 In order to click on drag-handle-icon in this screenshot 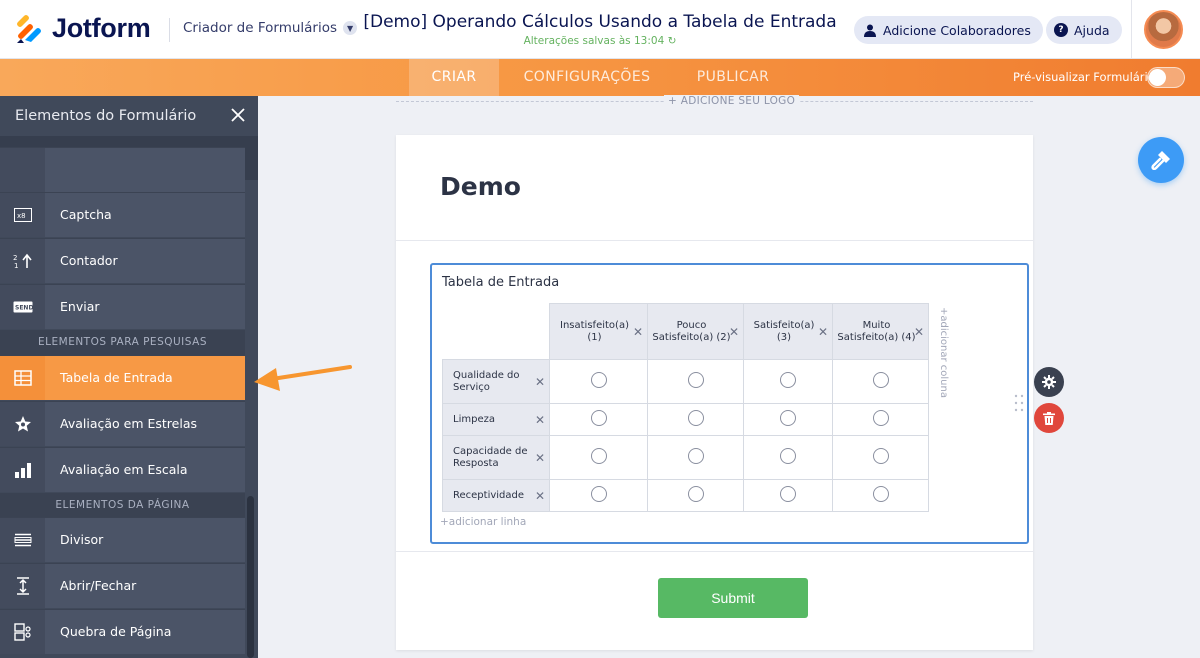, I will do `click(1019, 403)`.